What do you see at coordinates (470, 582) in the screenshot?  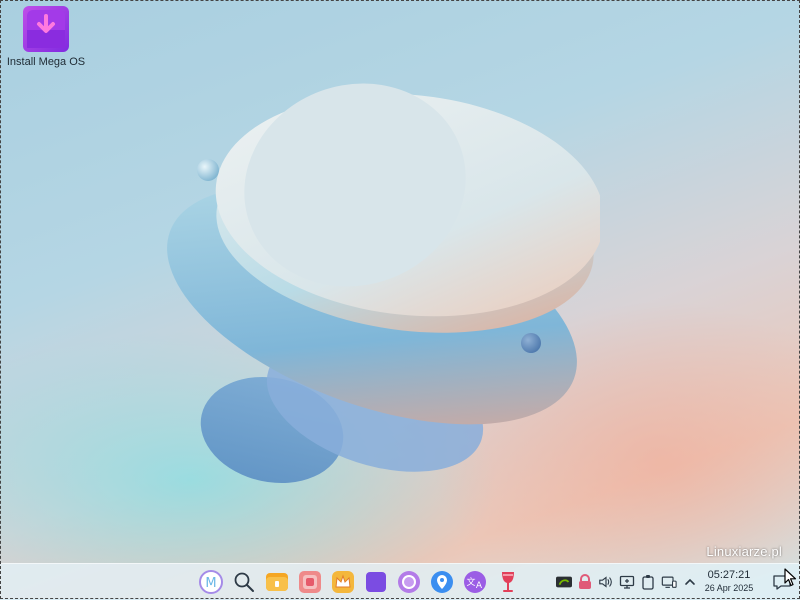 I see `svg-text: 文` at bounding box center [470, 582].